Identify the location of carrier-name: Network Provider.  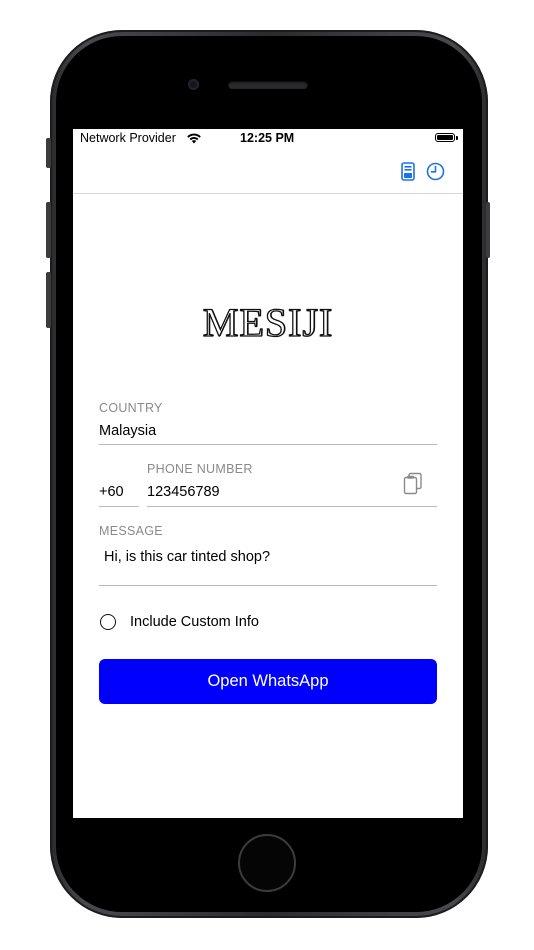
(128, 138).